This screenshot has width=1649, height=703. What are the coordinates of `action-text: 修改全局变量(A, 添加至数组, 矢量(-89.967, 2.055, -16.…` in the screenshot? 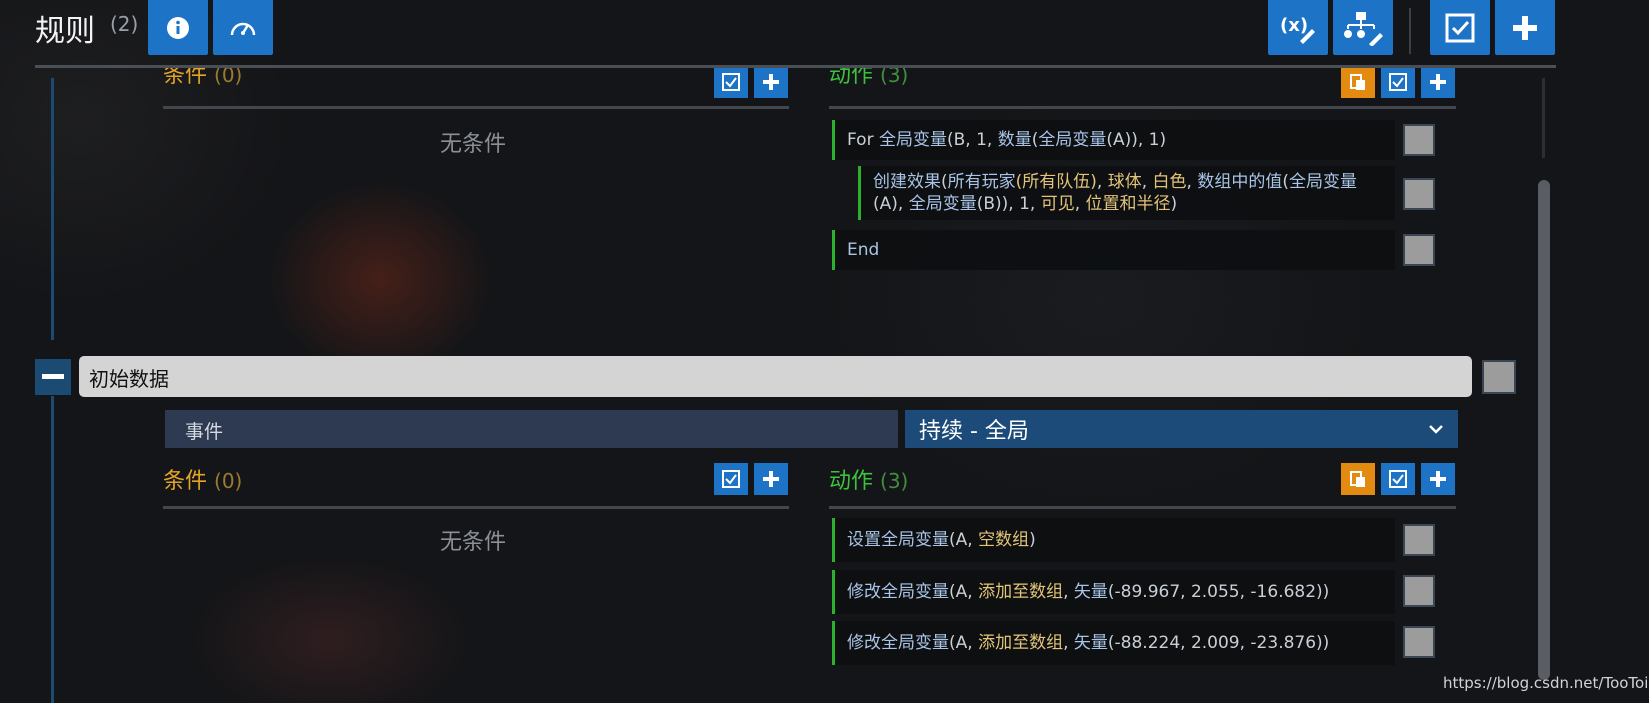 It's located at (1088, 592).